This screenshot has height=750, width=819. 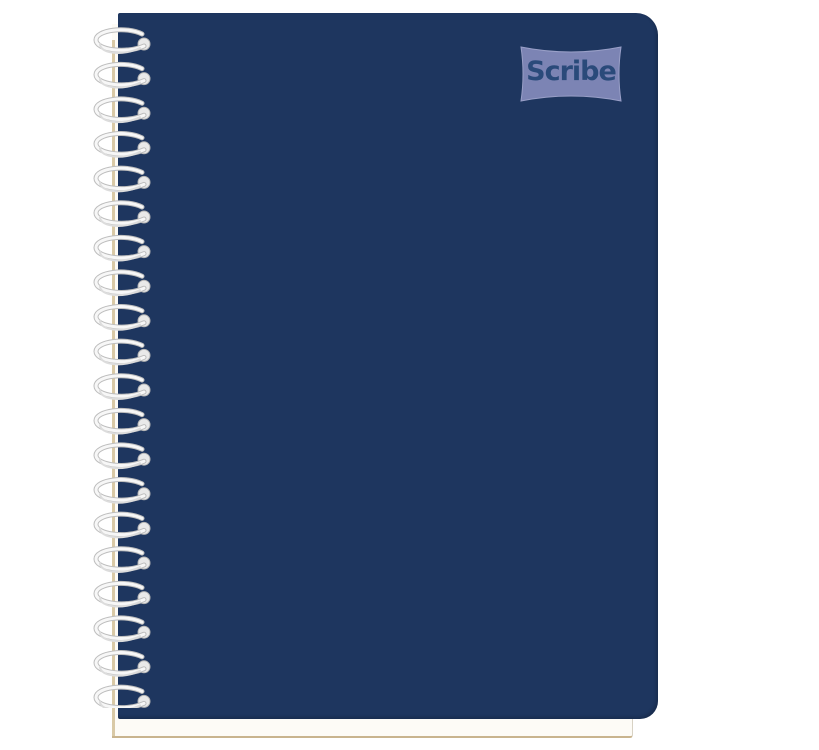 I want to click on brand-name: Scribe, so click(x=571, y=71).